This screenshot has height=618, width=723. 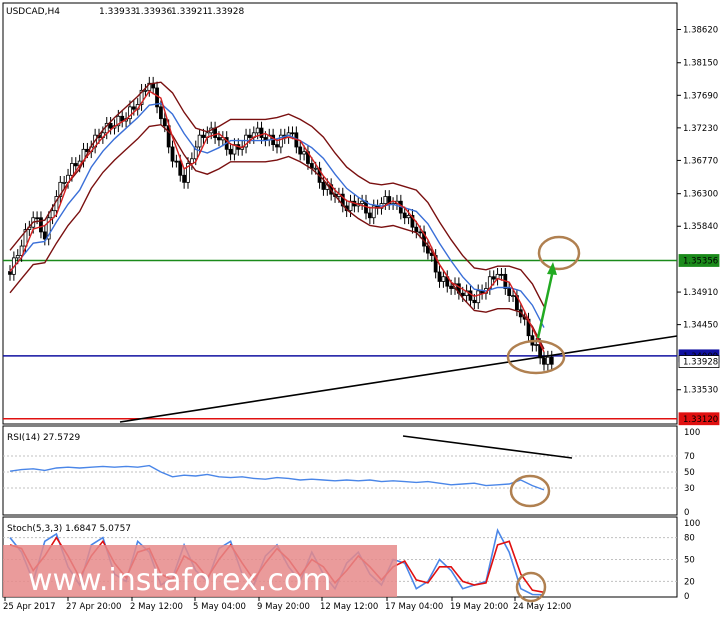 I want to click on ohlc-open: 1.33933, so click(x=117, y=12).